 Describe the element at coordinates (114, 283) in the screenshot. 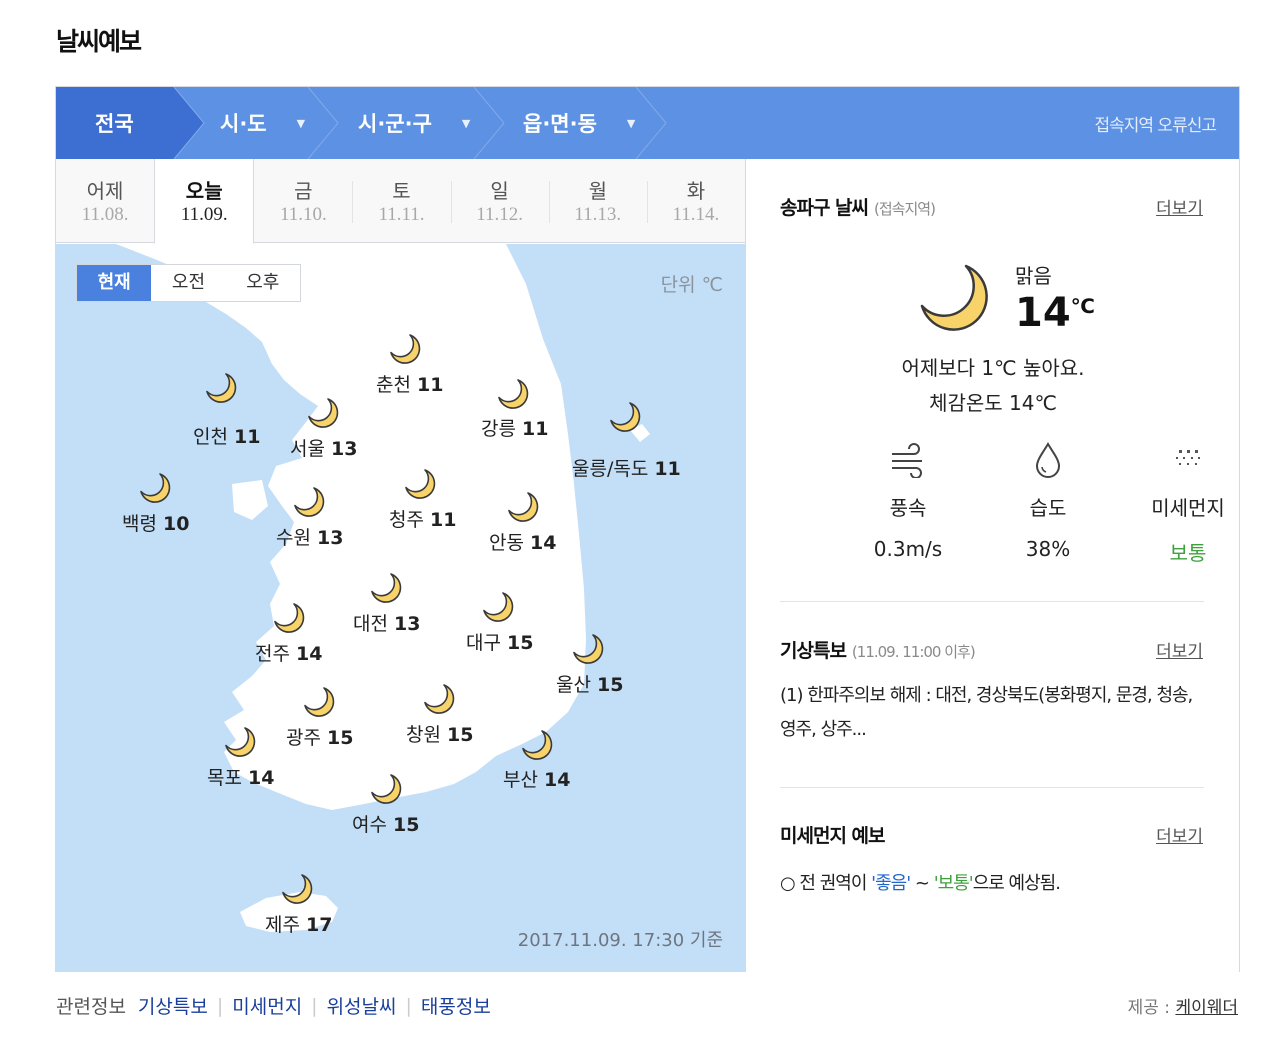

I see `time-tab-now: 현재` at that location.